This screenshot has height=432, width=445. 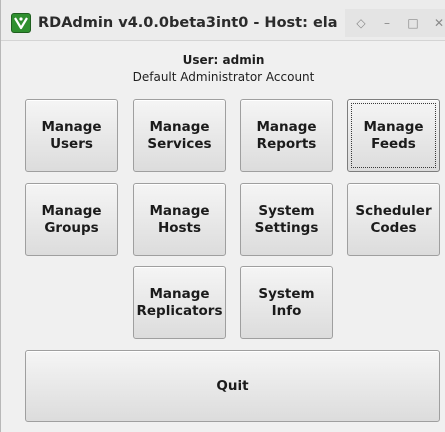 I want to click on shade-window-icon: ◇, so click(x=361, y=23).